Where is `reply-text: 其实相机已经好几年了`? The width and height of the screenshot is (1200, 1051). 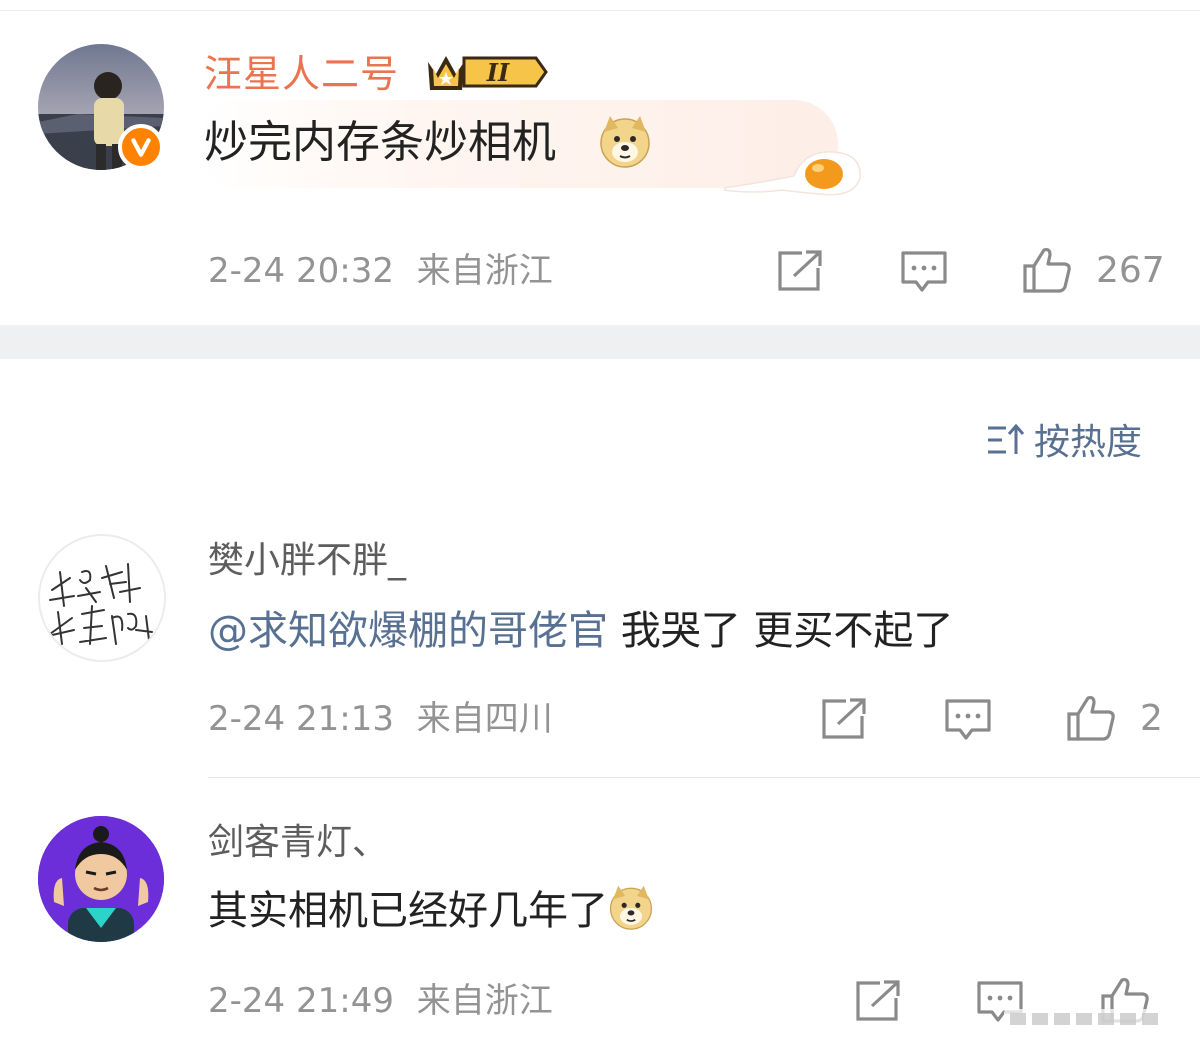 reply-text: 其实相机已经好几年了 is located at coordinates (431, 911).